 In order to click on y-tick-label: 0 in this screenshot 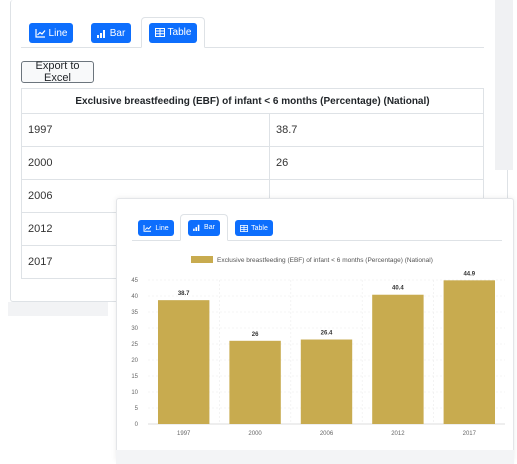, I will do `click(137, 425)`.